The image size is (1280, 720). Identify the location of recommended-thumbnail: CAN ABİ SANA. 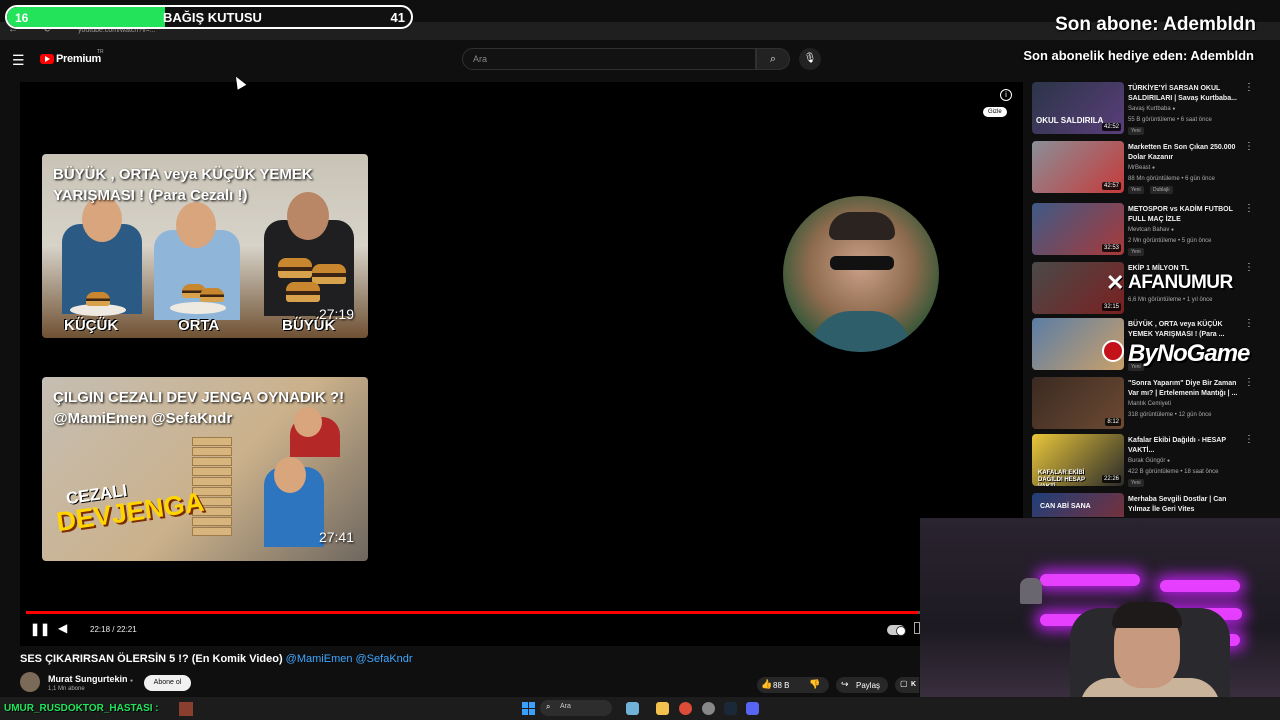
(1078, 505).